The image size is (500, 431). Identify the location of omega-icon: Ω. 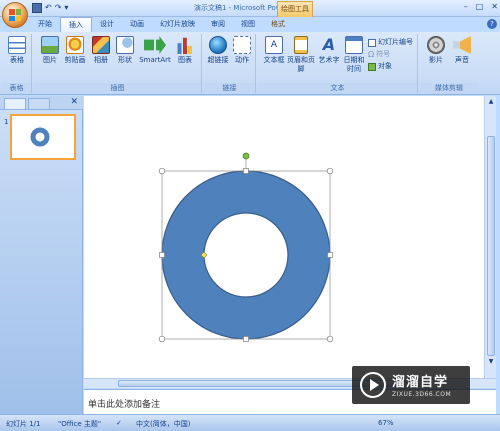
(371, 54).